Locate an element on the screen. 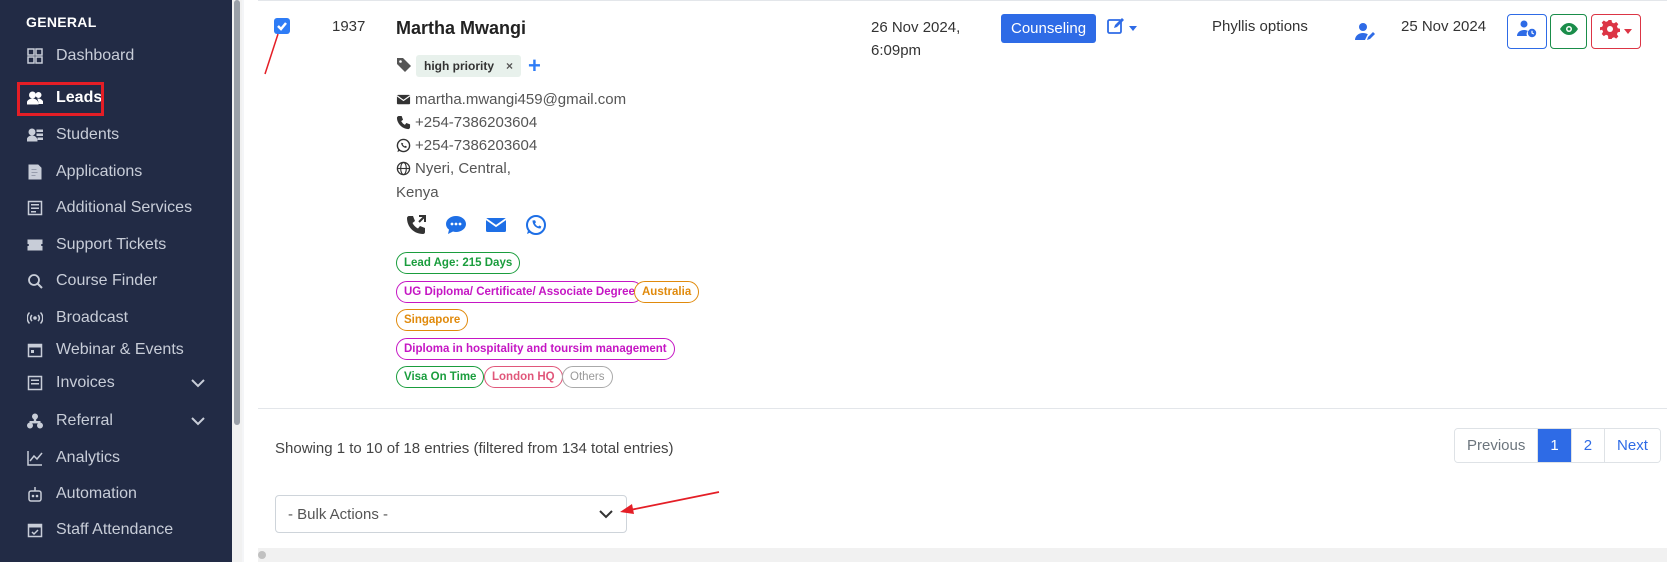 The width and height of the screenshot is (1667, 562). robot-icon is located at coordinates (35, 494).